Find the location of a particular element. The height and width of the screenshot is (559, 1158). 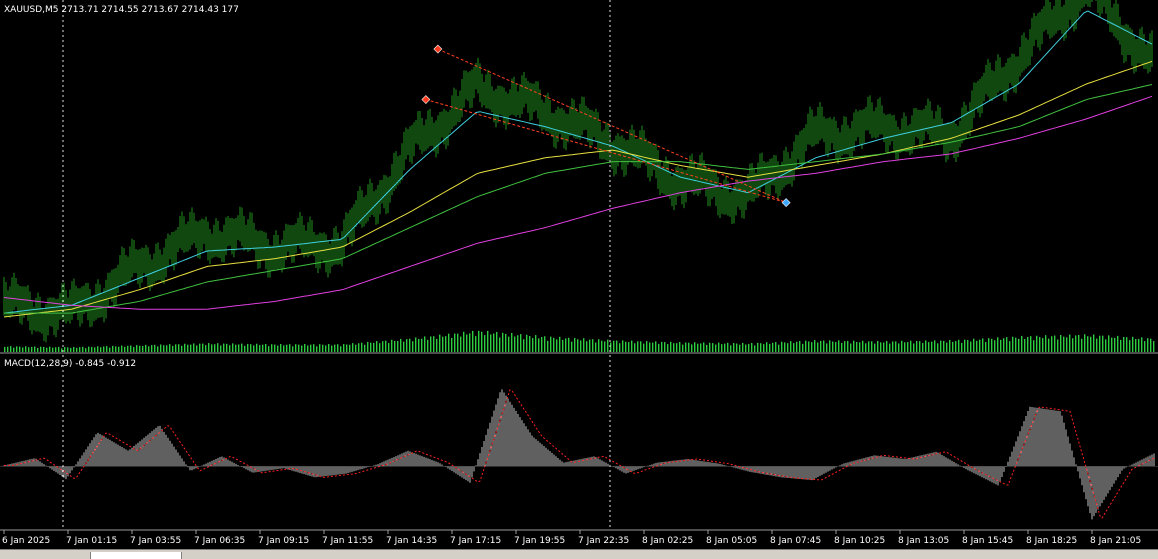

time-tick-label: 7 Jan 17:15 is located at coordinates (475, 541).